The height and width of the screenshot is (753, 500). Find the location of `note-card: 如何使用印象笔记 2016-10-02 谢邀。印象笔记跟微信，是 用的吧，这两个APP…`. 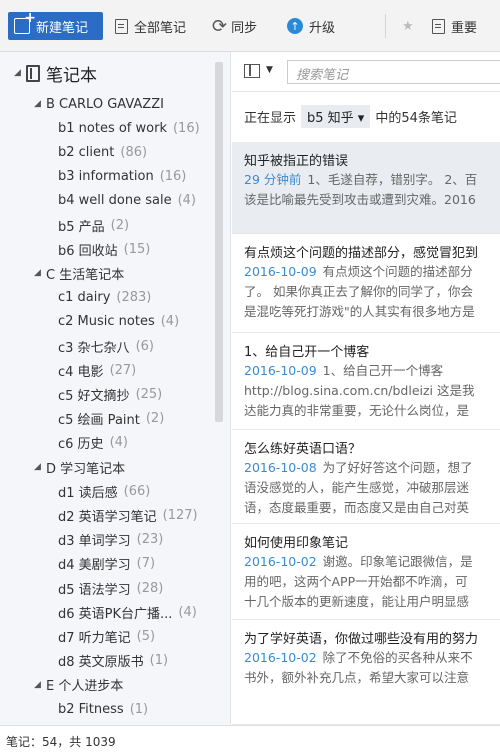

note-card: 如何使用印象笔记 2016-10-02 谢邀。印象笔记跟微信，是 用的吧，这两个APP… is located at coordinates (366, 572).